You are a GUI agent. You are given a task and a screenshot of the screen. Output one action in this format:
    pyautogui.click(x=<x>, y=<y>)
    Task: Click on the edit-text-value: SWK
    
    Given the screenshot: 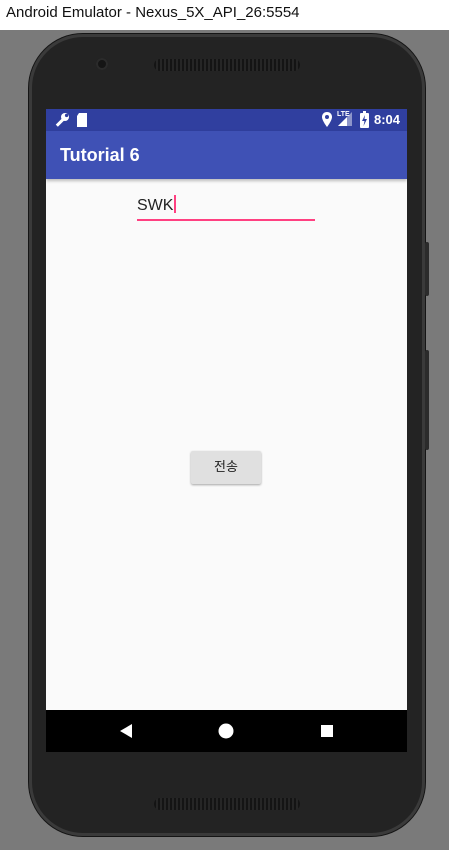 What is the action you would take?
    pyautogui.click(x=155, y=205)
    